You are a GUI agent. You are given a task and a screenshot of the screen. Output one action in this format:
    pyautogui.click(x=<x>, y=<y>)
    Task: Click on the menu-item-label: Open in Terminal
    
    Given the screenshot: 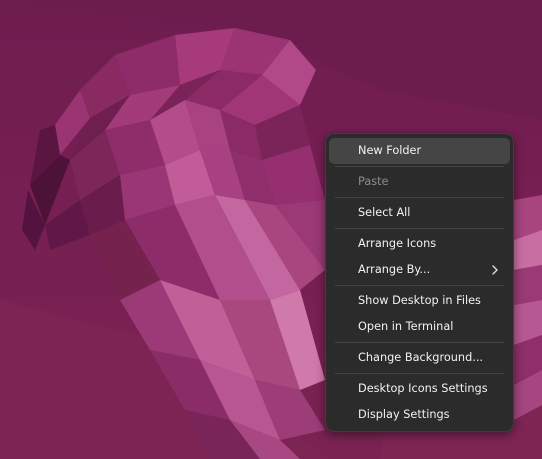 What is the action you would take?
    pyautogui.click(x=406, y=326)
    